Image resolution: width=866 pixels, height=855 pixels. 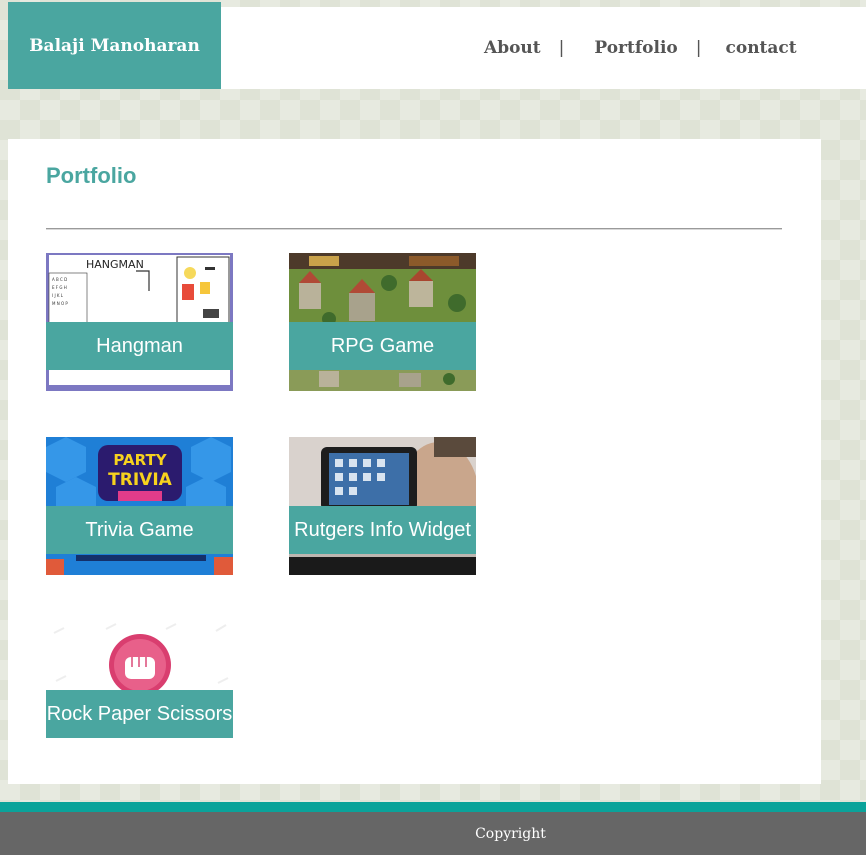 I want to click on project-label: Trivia Game, so click(x=139, y=530).